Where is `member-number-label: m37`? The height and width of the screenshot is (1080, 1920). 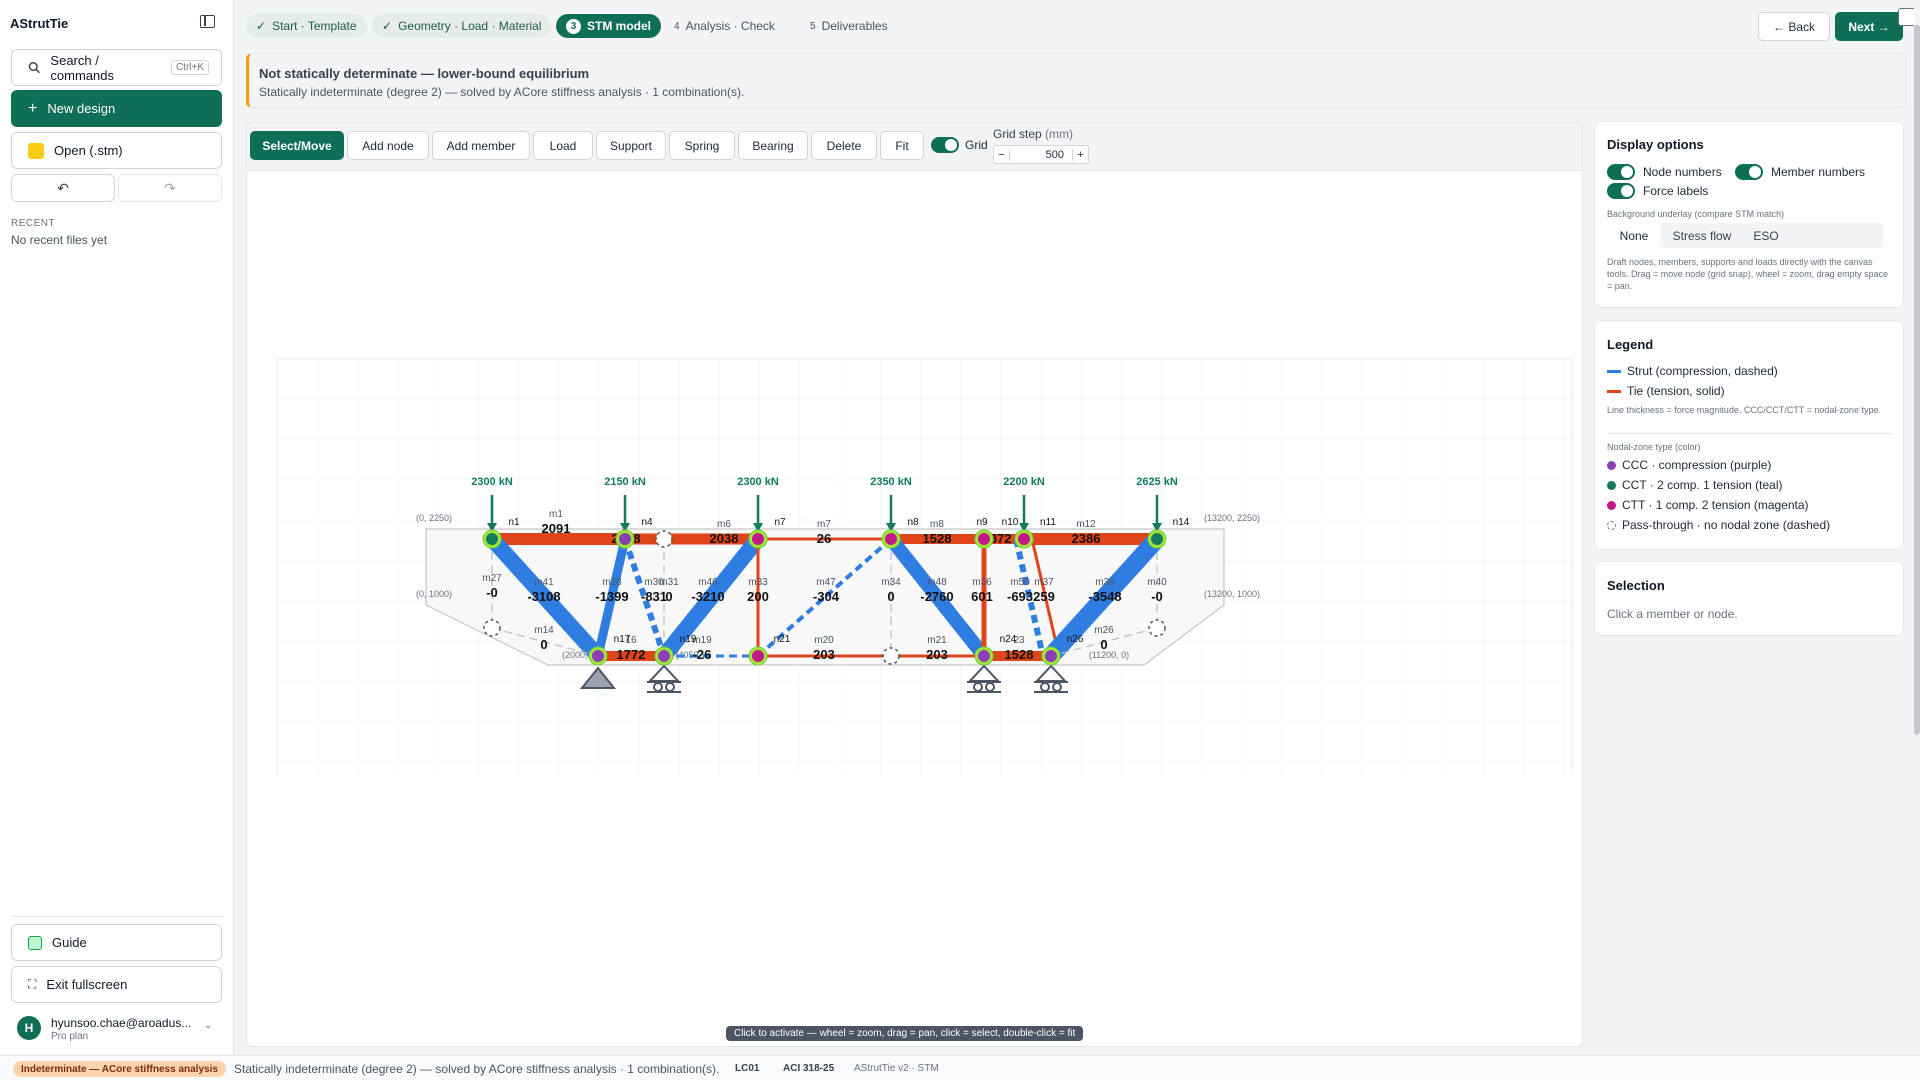
member-number-label: m37 is located at coordinates (1044, 582).